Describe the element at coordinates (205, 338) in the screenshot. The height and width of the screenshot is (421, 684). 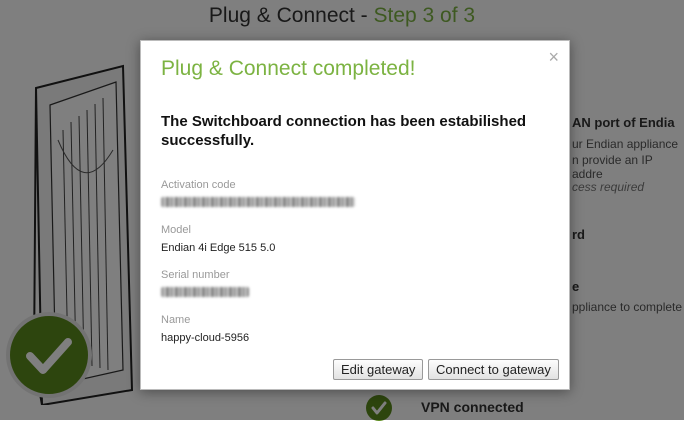
I see `name-value: happy-cloud-5956` at that location.